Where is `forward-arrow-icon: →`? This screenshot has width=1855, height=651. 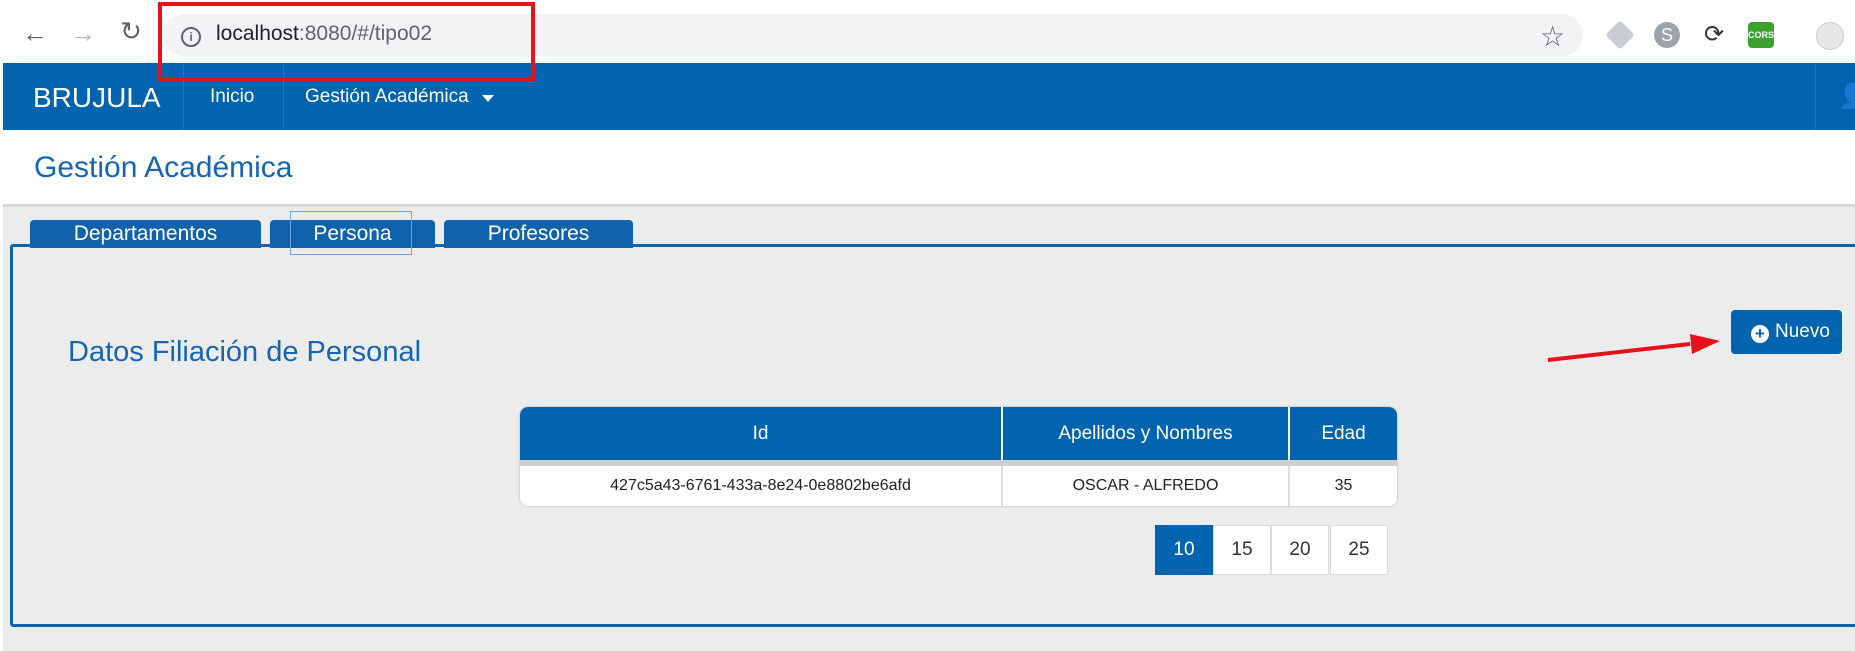
forward-arrow-icon: → is located at coordinates (83, 33).